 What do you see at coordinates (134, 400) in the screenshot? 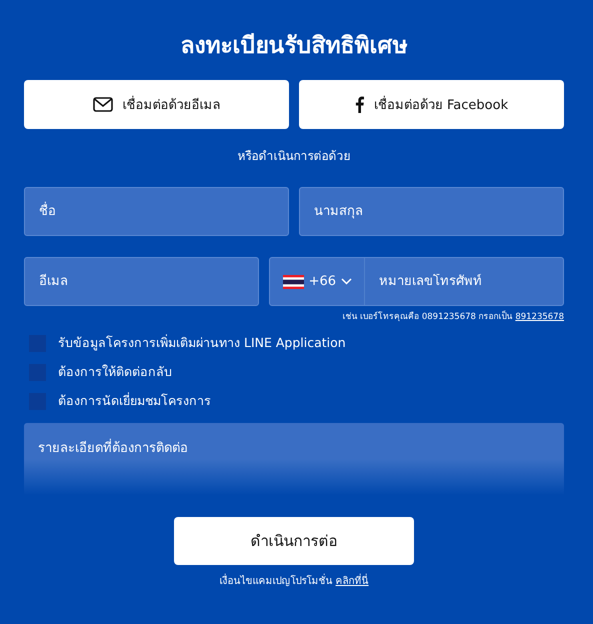
I see `checkbox-label: ต้องการนัดเยี่ยมชมโครงการ` at bounding box center [134, 400].